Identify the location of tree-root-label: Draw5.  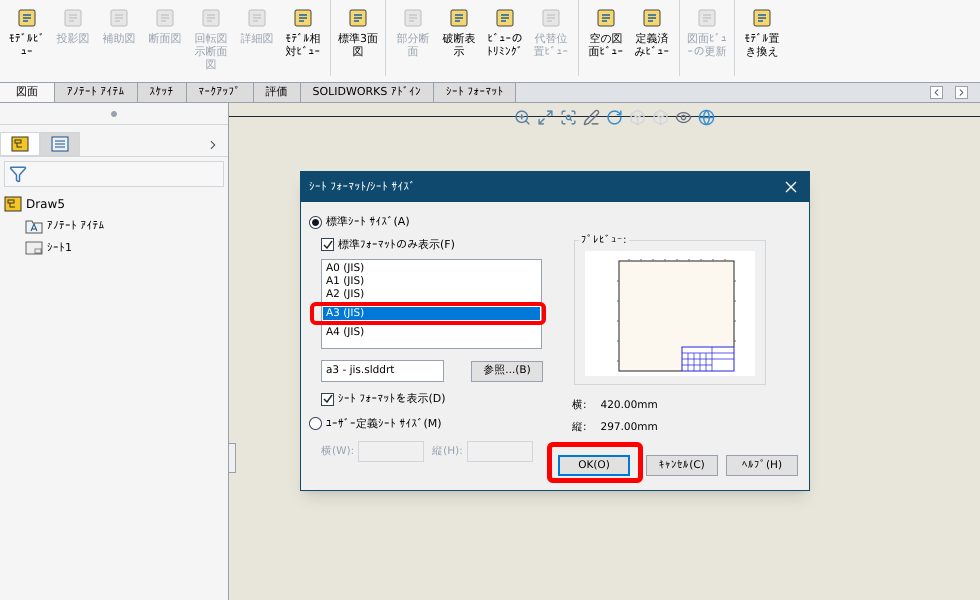
(45, 204).